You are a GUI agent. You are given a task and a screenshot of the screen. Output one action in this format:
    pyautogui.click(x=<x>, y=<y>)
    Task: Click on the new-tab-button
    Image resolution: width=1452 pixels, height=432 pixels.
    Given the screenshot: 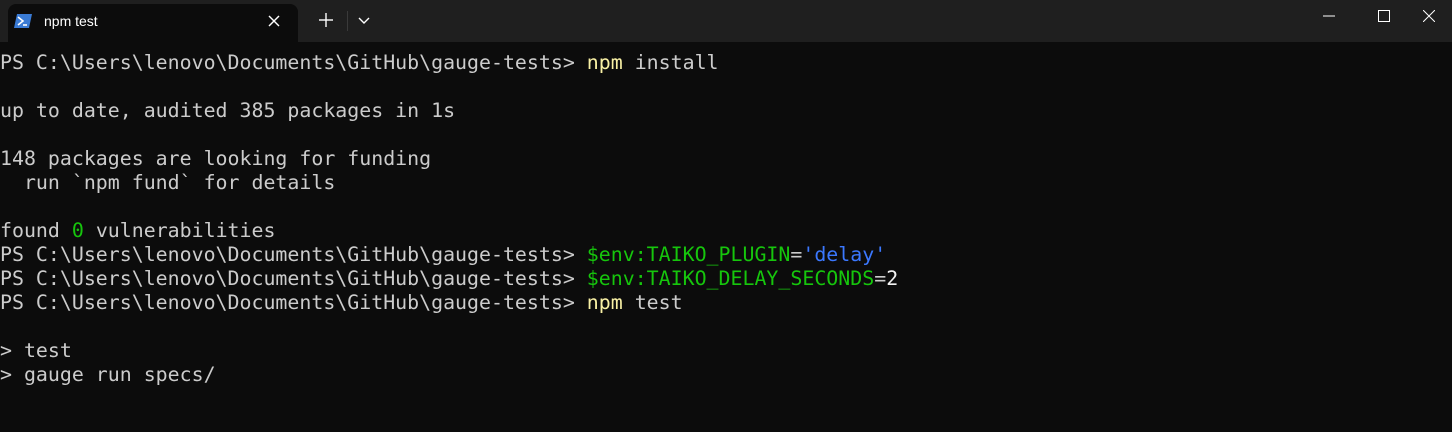 What is the action you would take?
    pyautogui.click(x=326, y=20)
    